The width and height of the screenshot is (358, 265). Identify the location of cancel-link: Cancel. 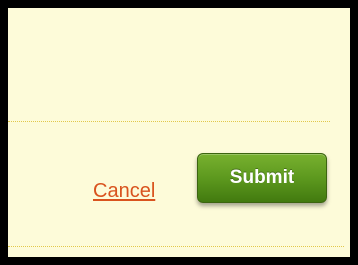
(124, 191).